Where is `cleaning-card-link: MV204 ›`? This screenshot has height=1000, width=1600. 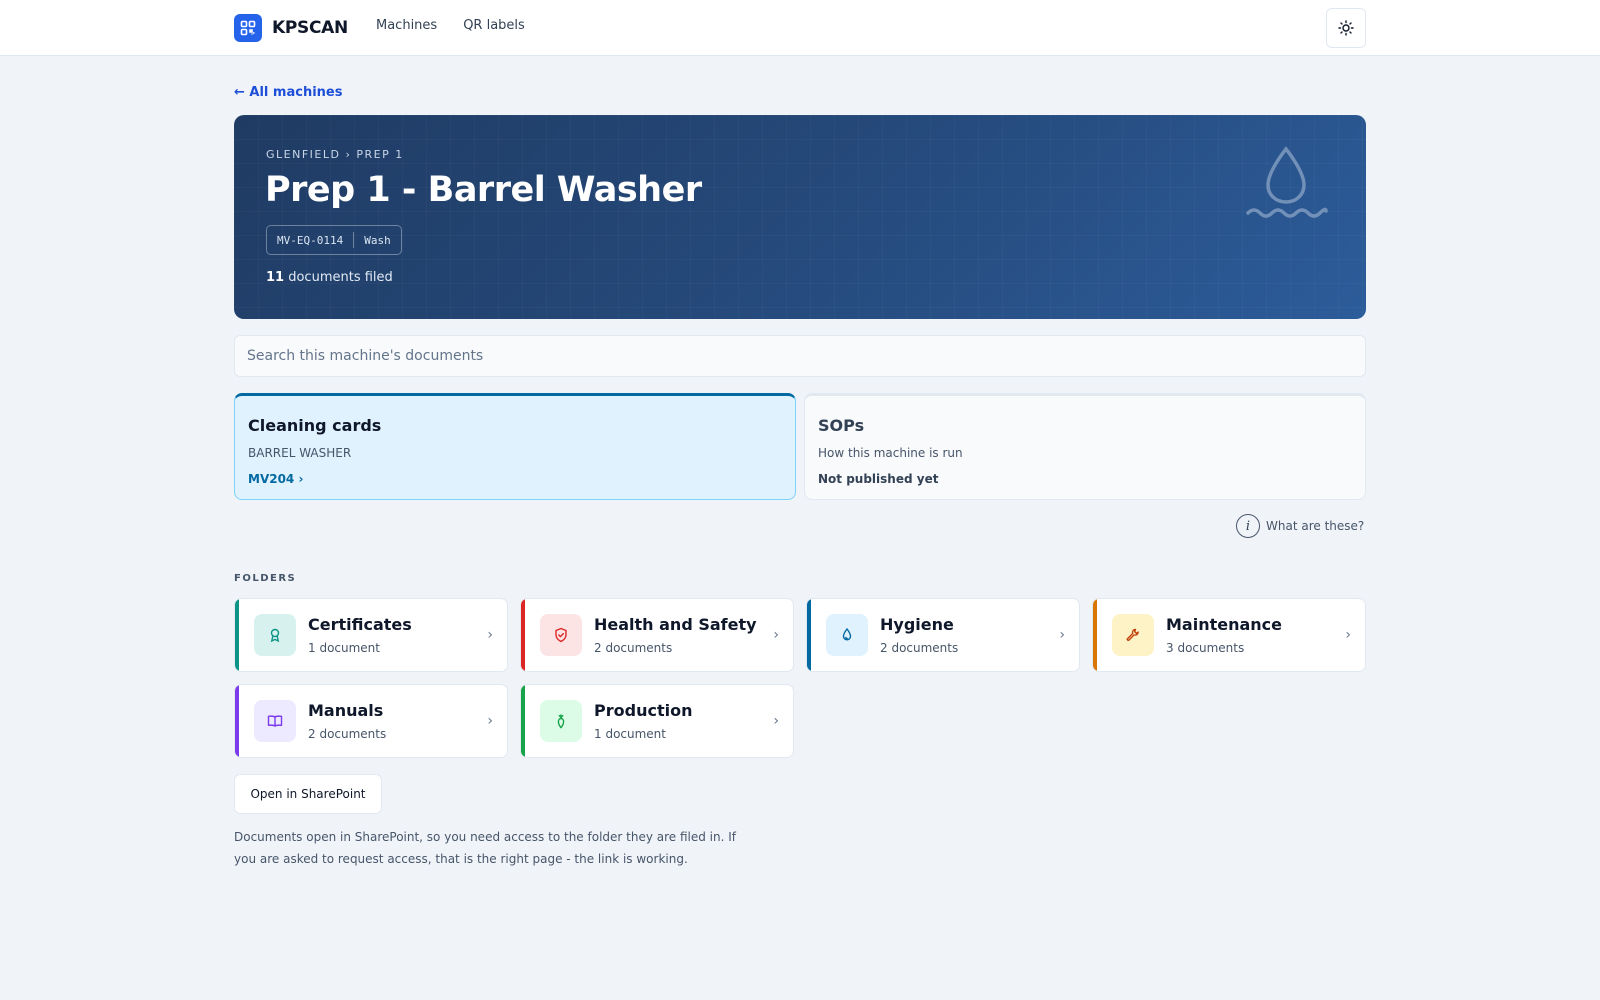 cleaning-card-link: MV204 › is located at coordinates (275, 479).